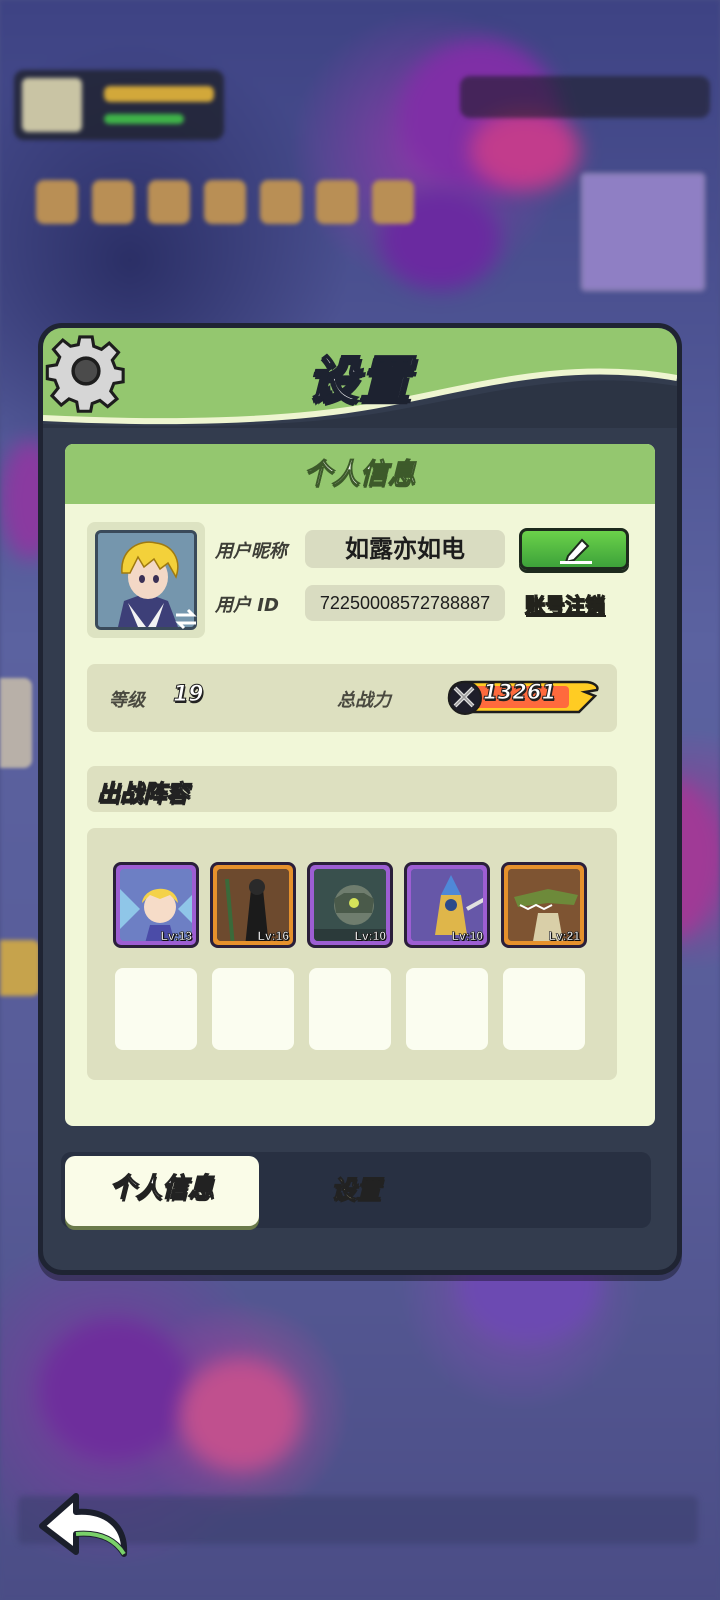 The height and width of the screenshot is (1600, 720). What do you see at coordinates (225, 202) in the screenshot?
I see `background-hero-row` at bounding box center [225, 202].